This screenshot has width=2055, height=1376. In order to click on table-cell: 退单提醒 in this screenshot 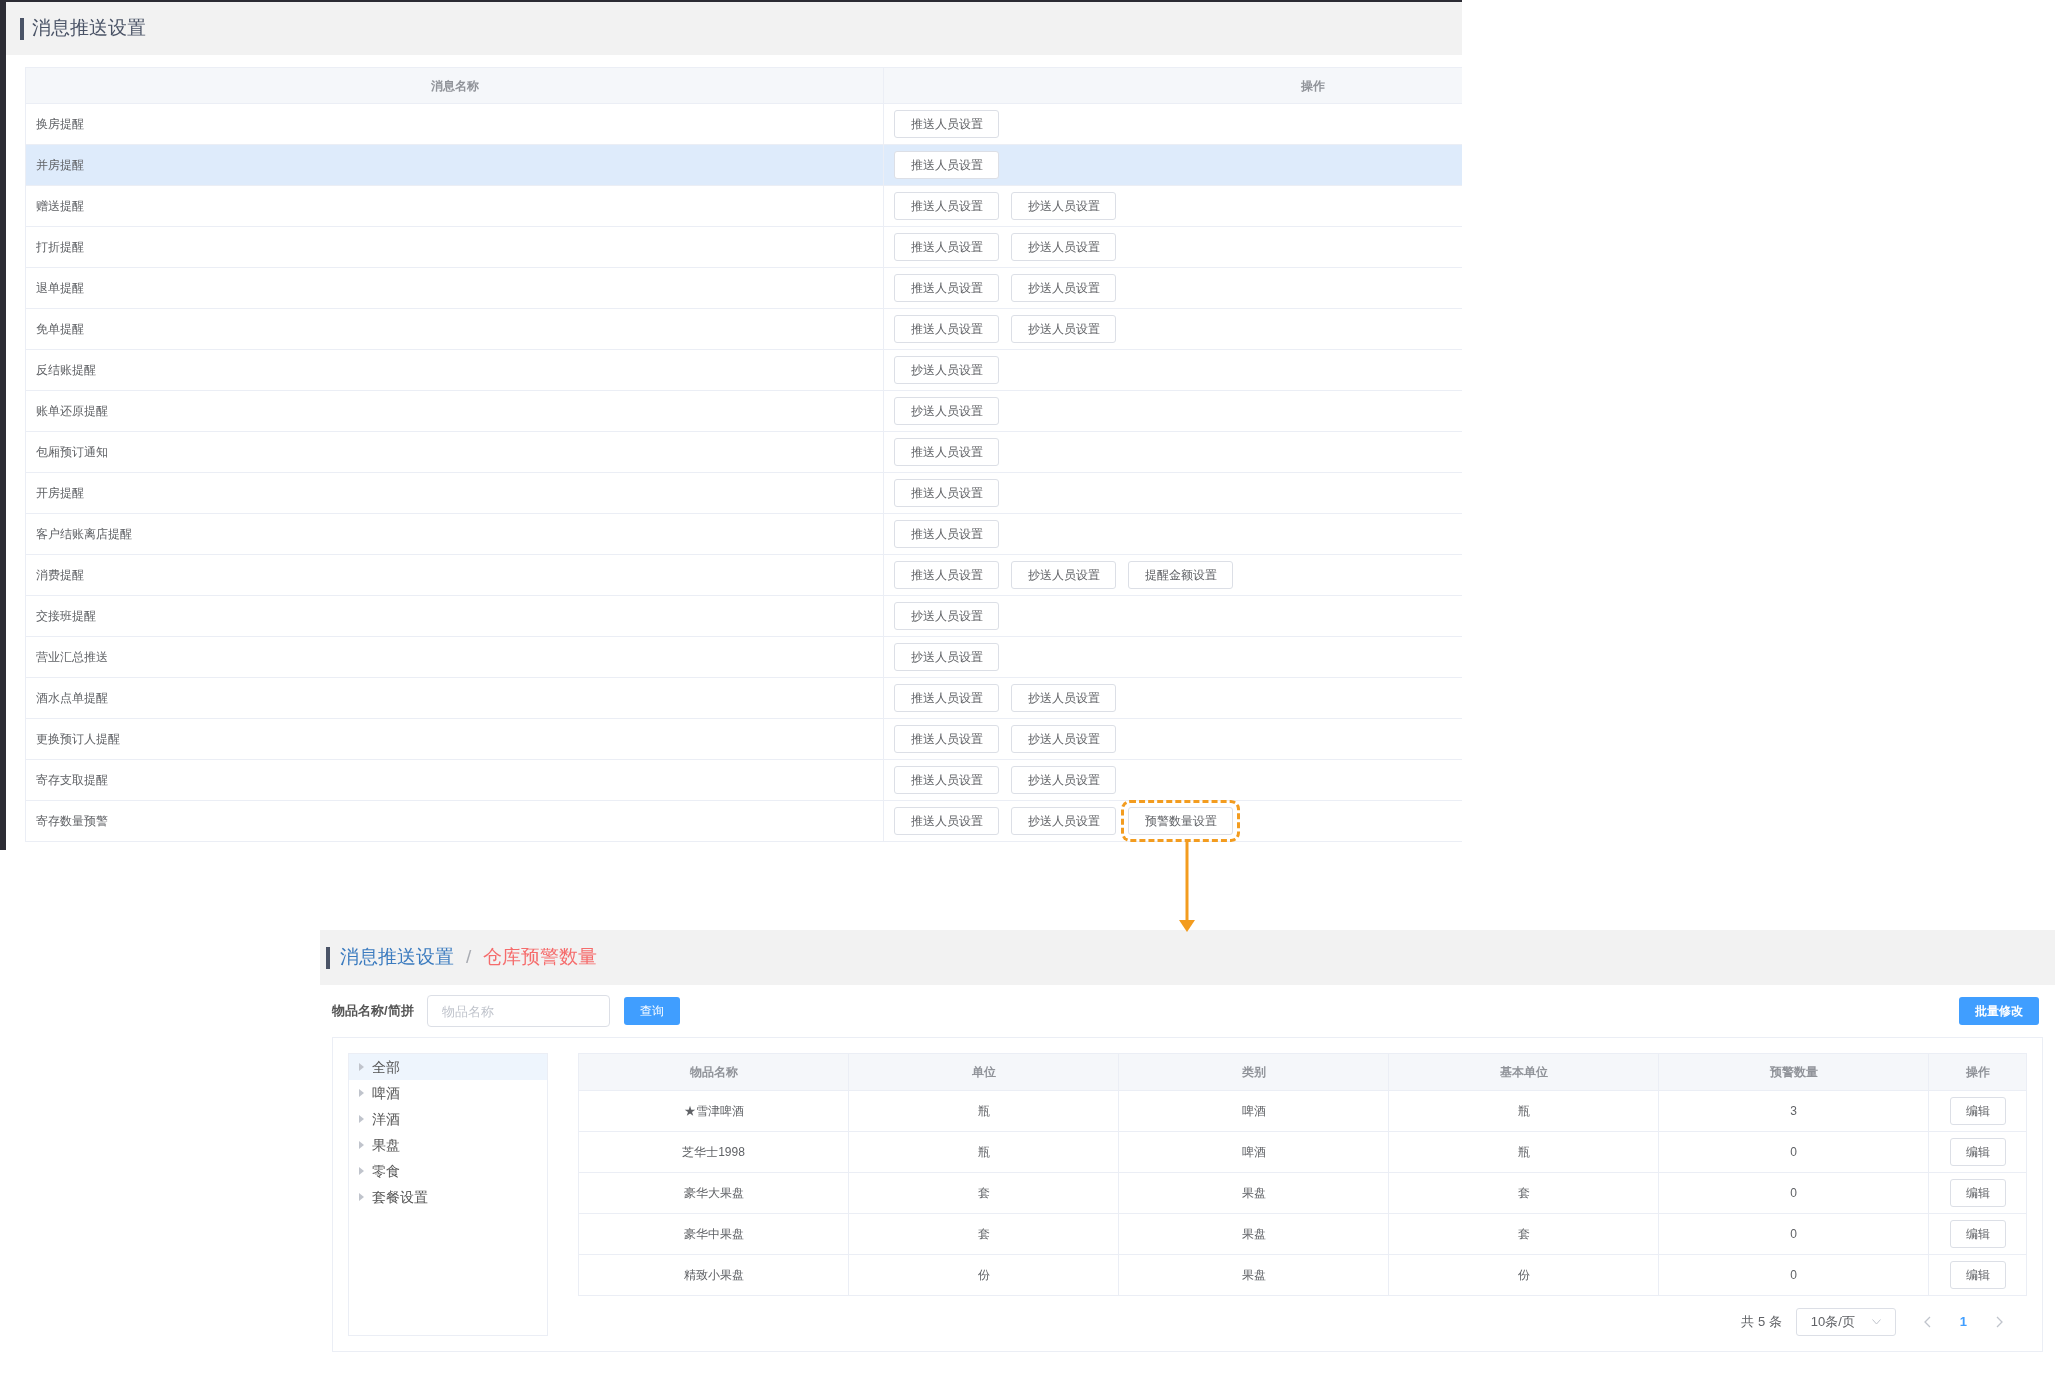, I will do `click(455, 288)`.